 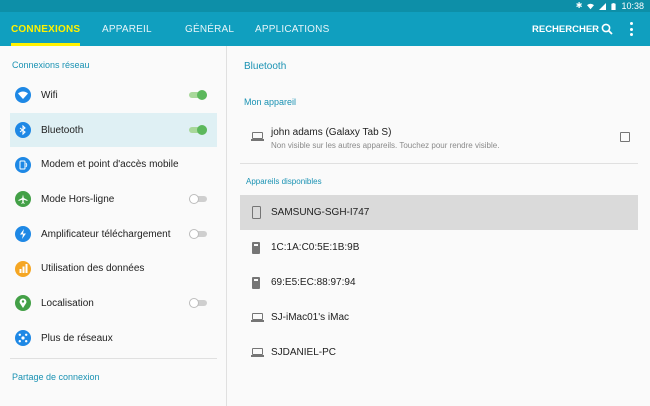 I want to click on sidebar-item-label: Localisation, so click(x=67, y=303).